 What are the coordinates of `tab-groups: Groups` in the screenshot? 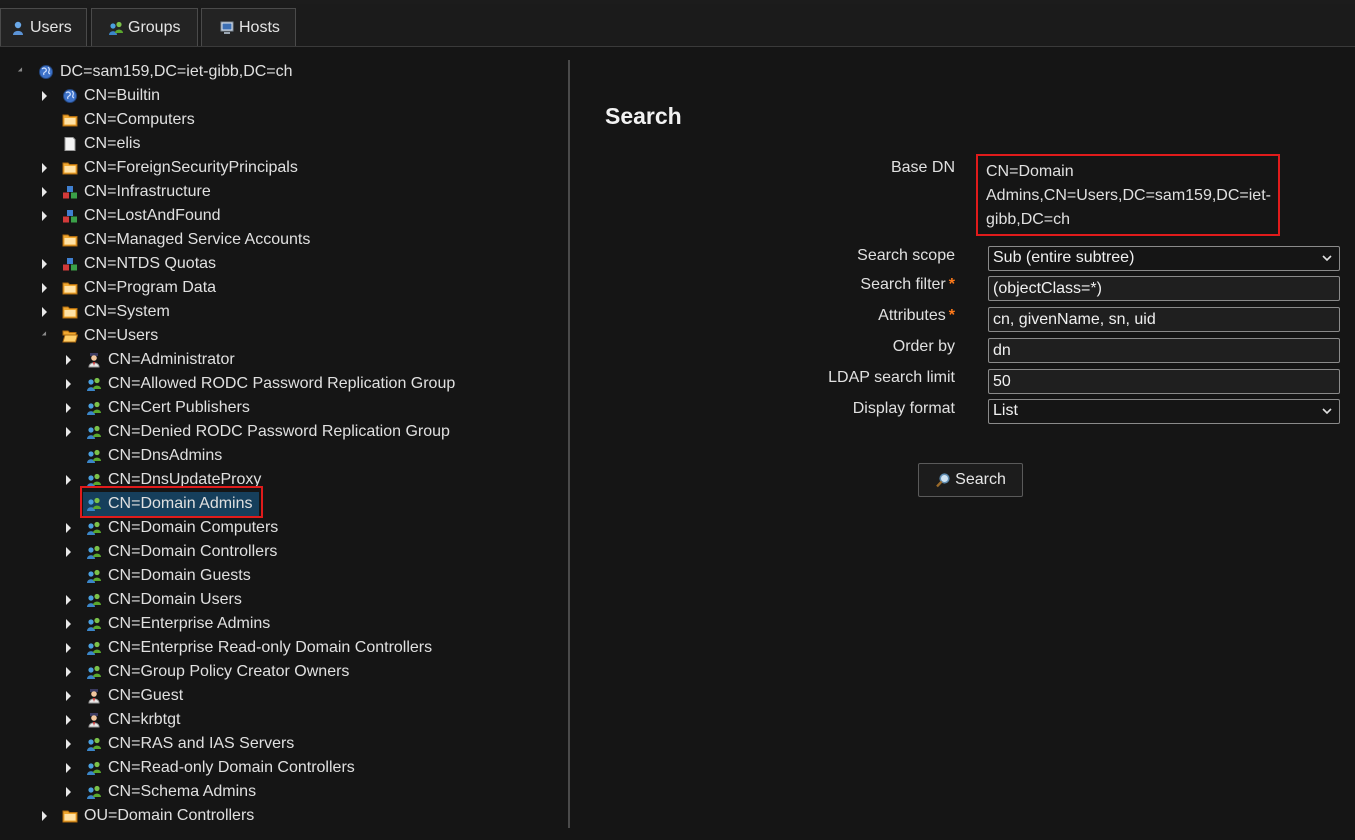 It's located at (144, 27).